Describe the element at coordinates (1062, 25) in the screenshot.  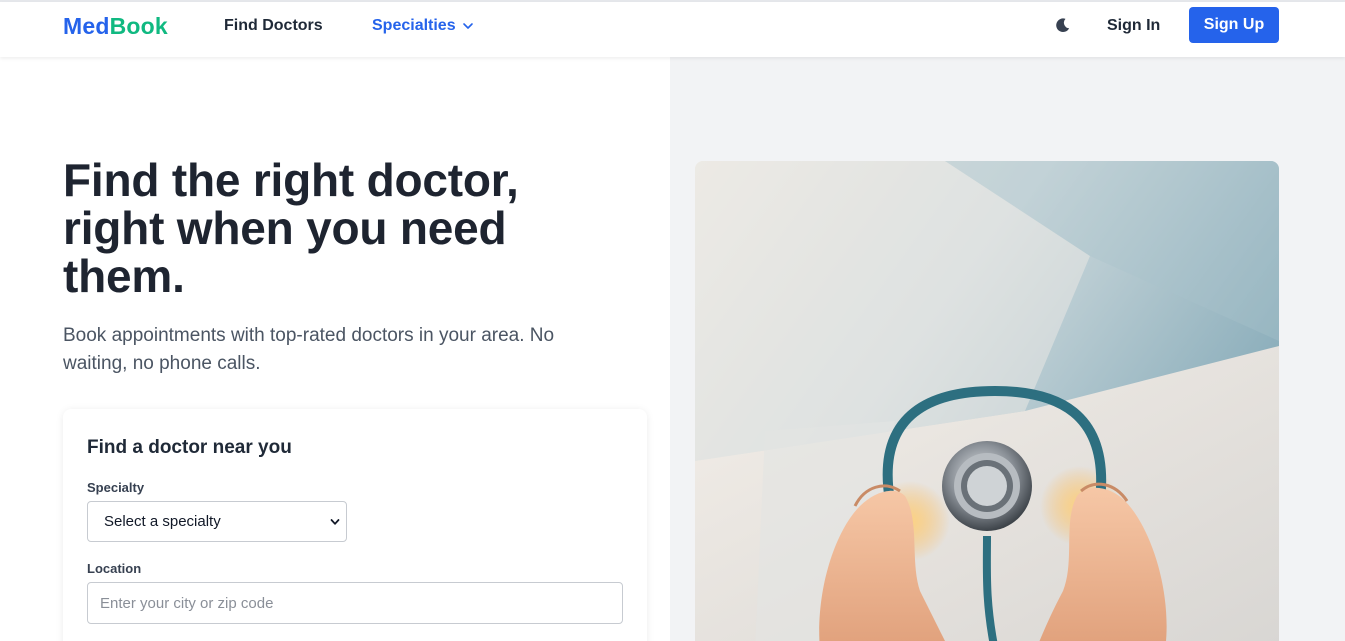
I see `moon-icon` at that location.